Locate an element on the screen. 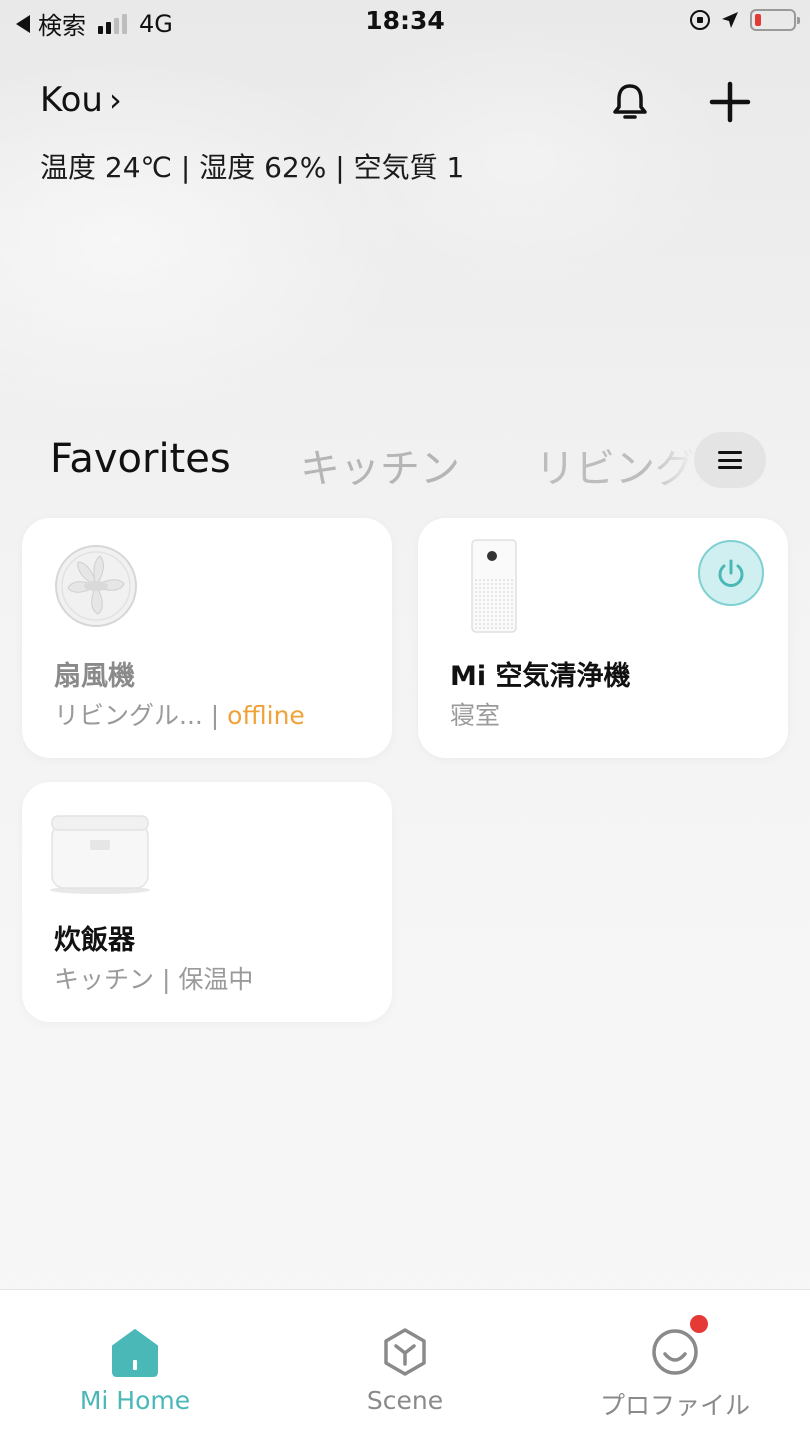 Image resolution: width=810 pixels, height=1442 pixels. device-card-rice-cooker: 炊飯器 キッチン | 保温中 is located at coordinates (207, 902).